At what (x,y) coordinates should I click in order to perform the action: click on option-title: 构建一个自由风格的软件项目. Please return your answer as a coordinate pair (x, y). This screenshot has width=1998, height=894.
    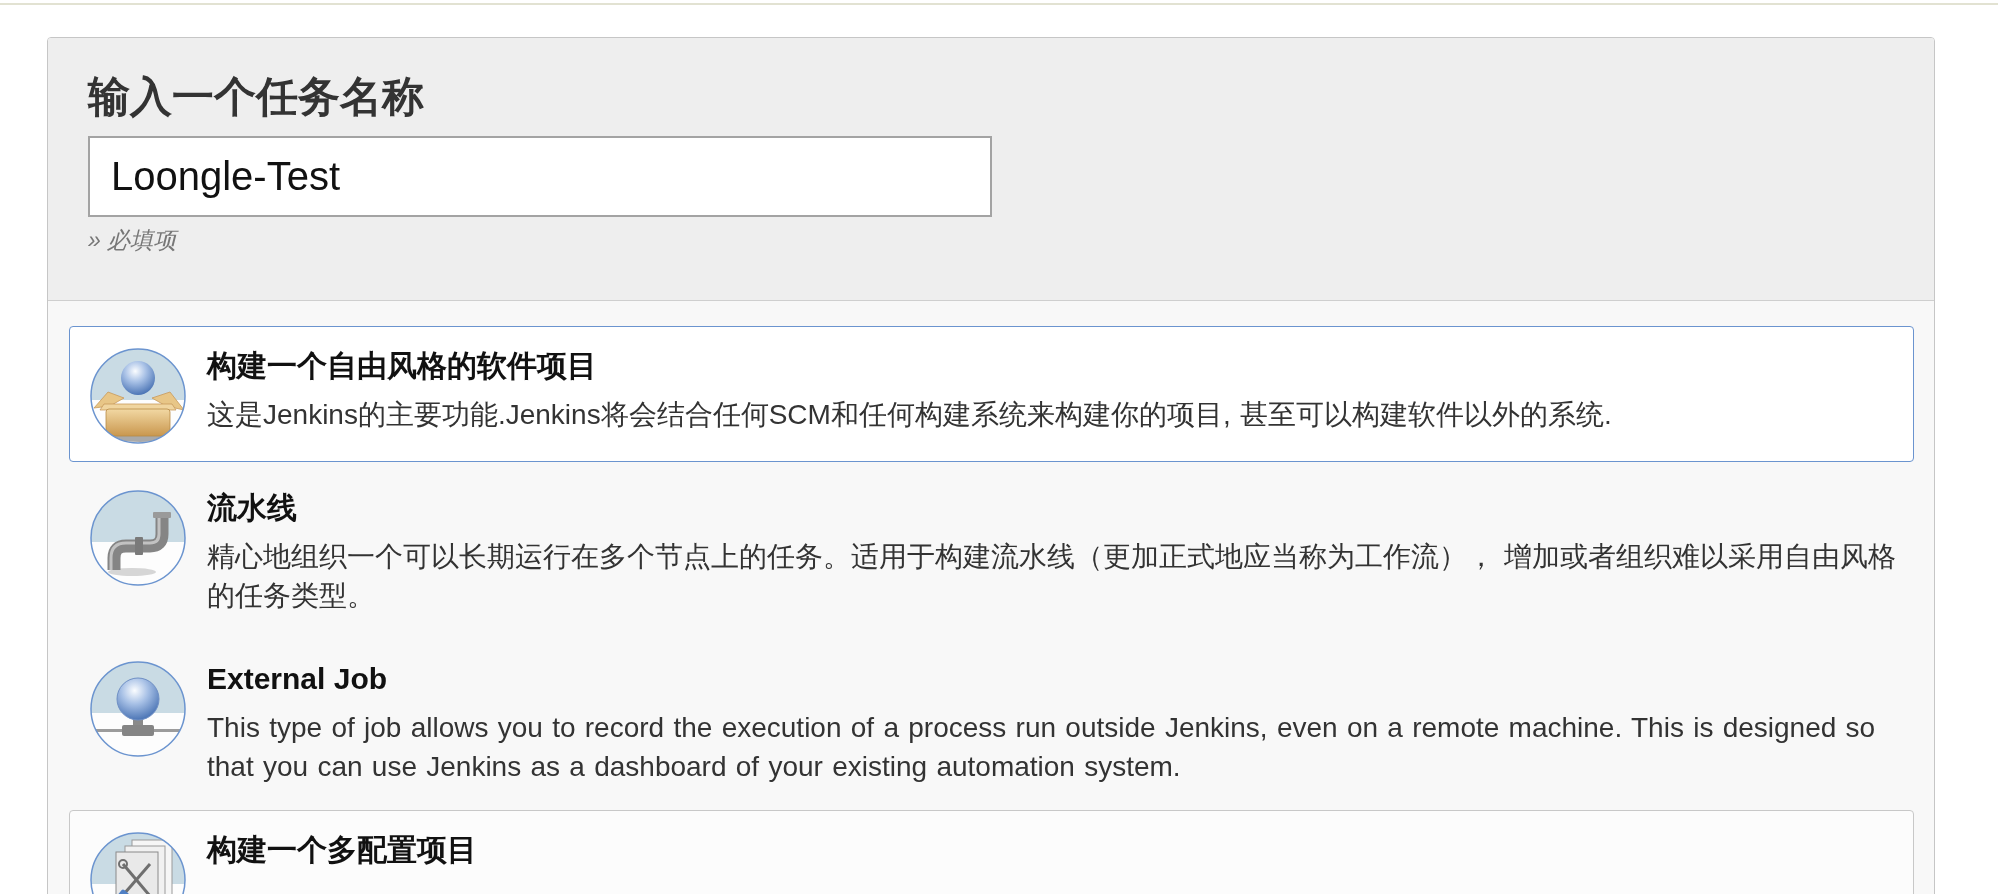
    Looking at the image, I should click on (402, 366).